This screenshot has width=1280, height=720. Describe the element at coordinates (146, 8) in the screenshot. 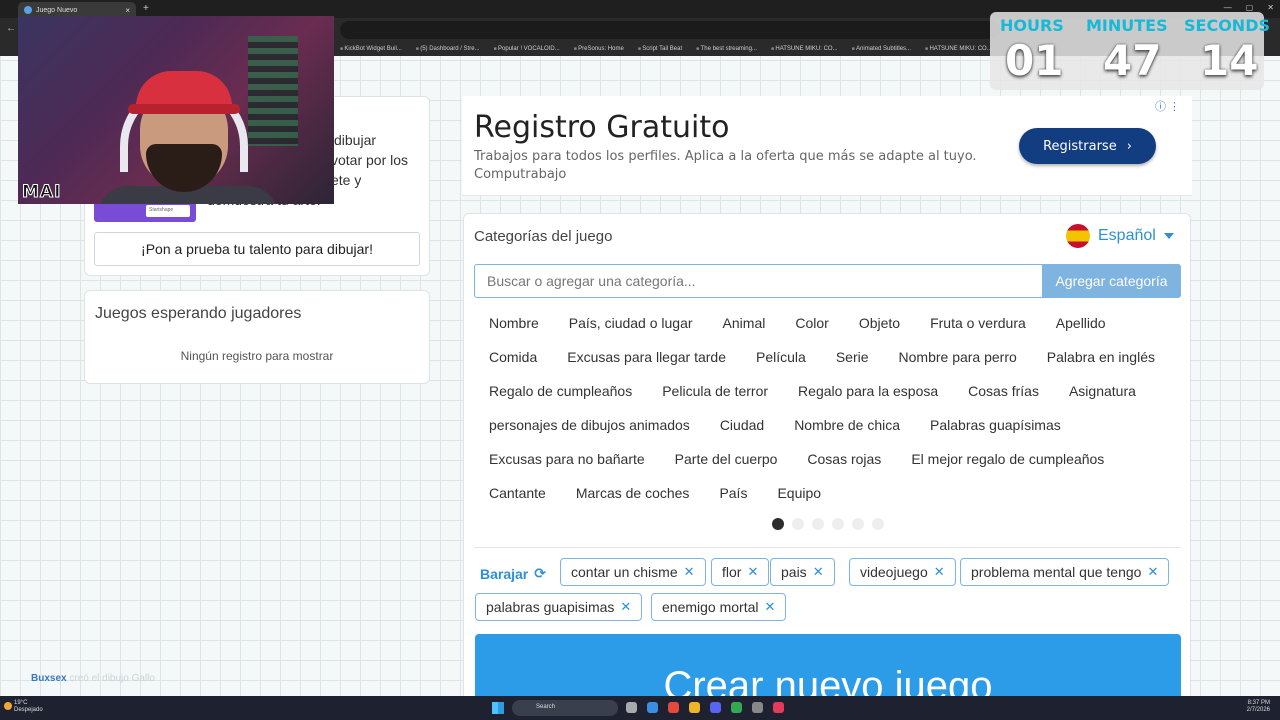

I see `new-tab-icon: +` at that location.